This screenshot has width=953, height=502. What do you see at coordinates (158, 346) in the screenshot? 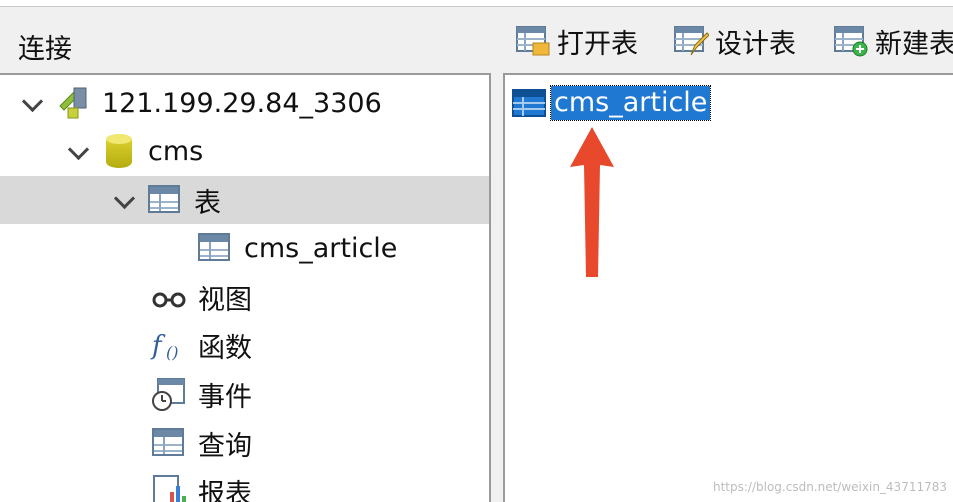
I see `svg-text: f` at bounding box center [158, 346].